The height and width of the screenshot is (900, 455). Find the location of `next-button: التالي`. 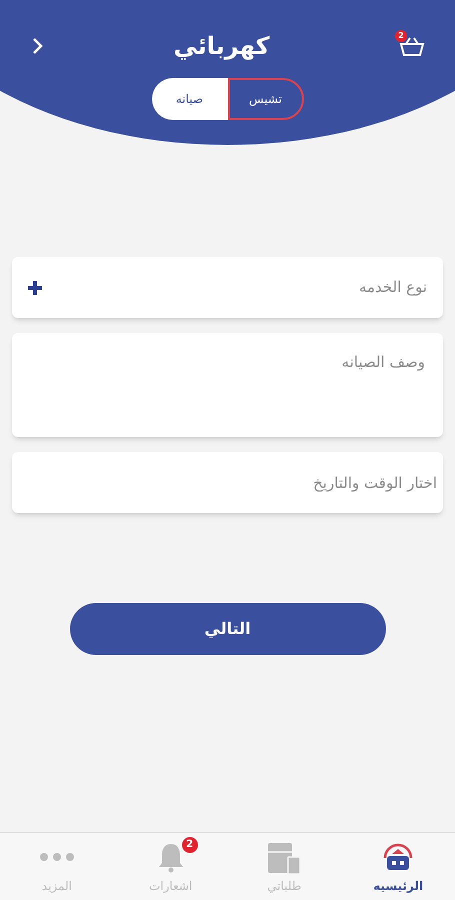

next-button: التالي is located at coordinates (228, 629).